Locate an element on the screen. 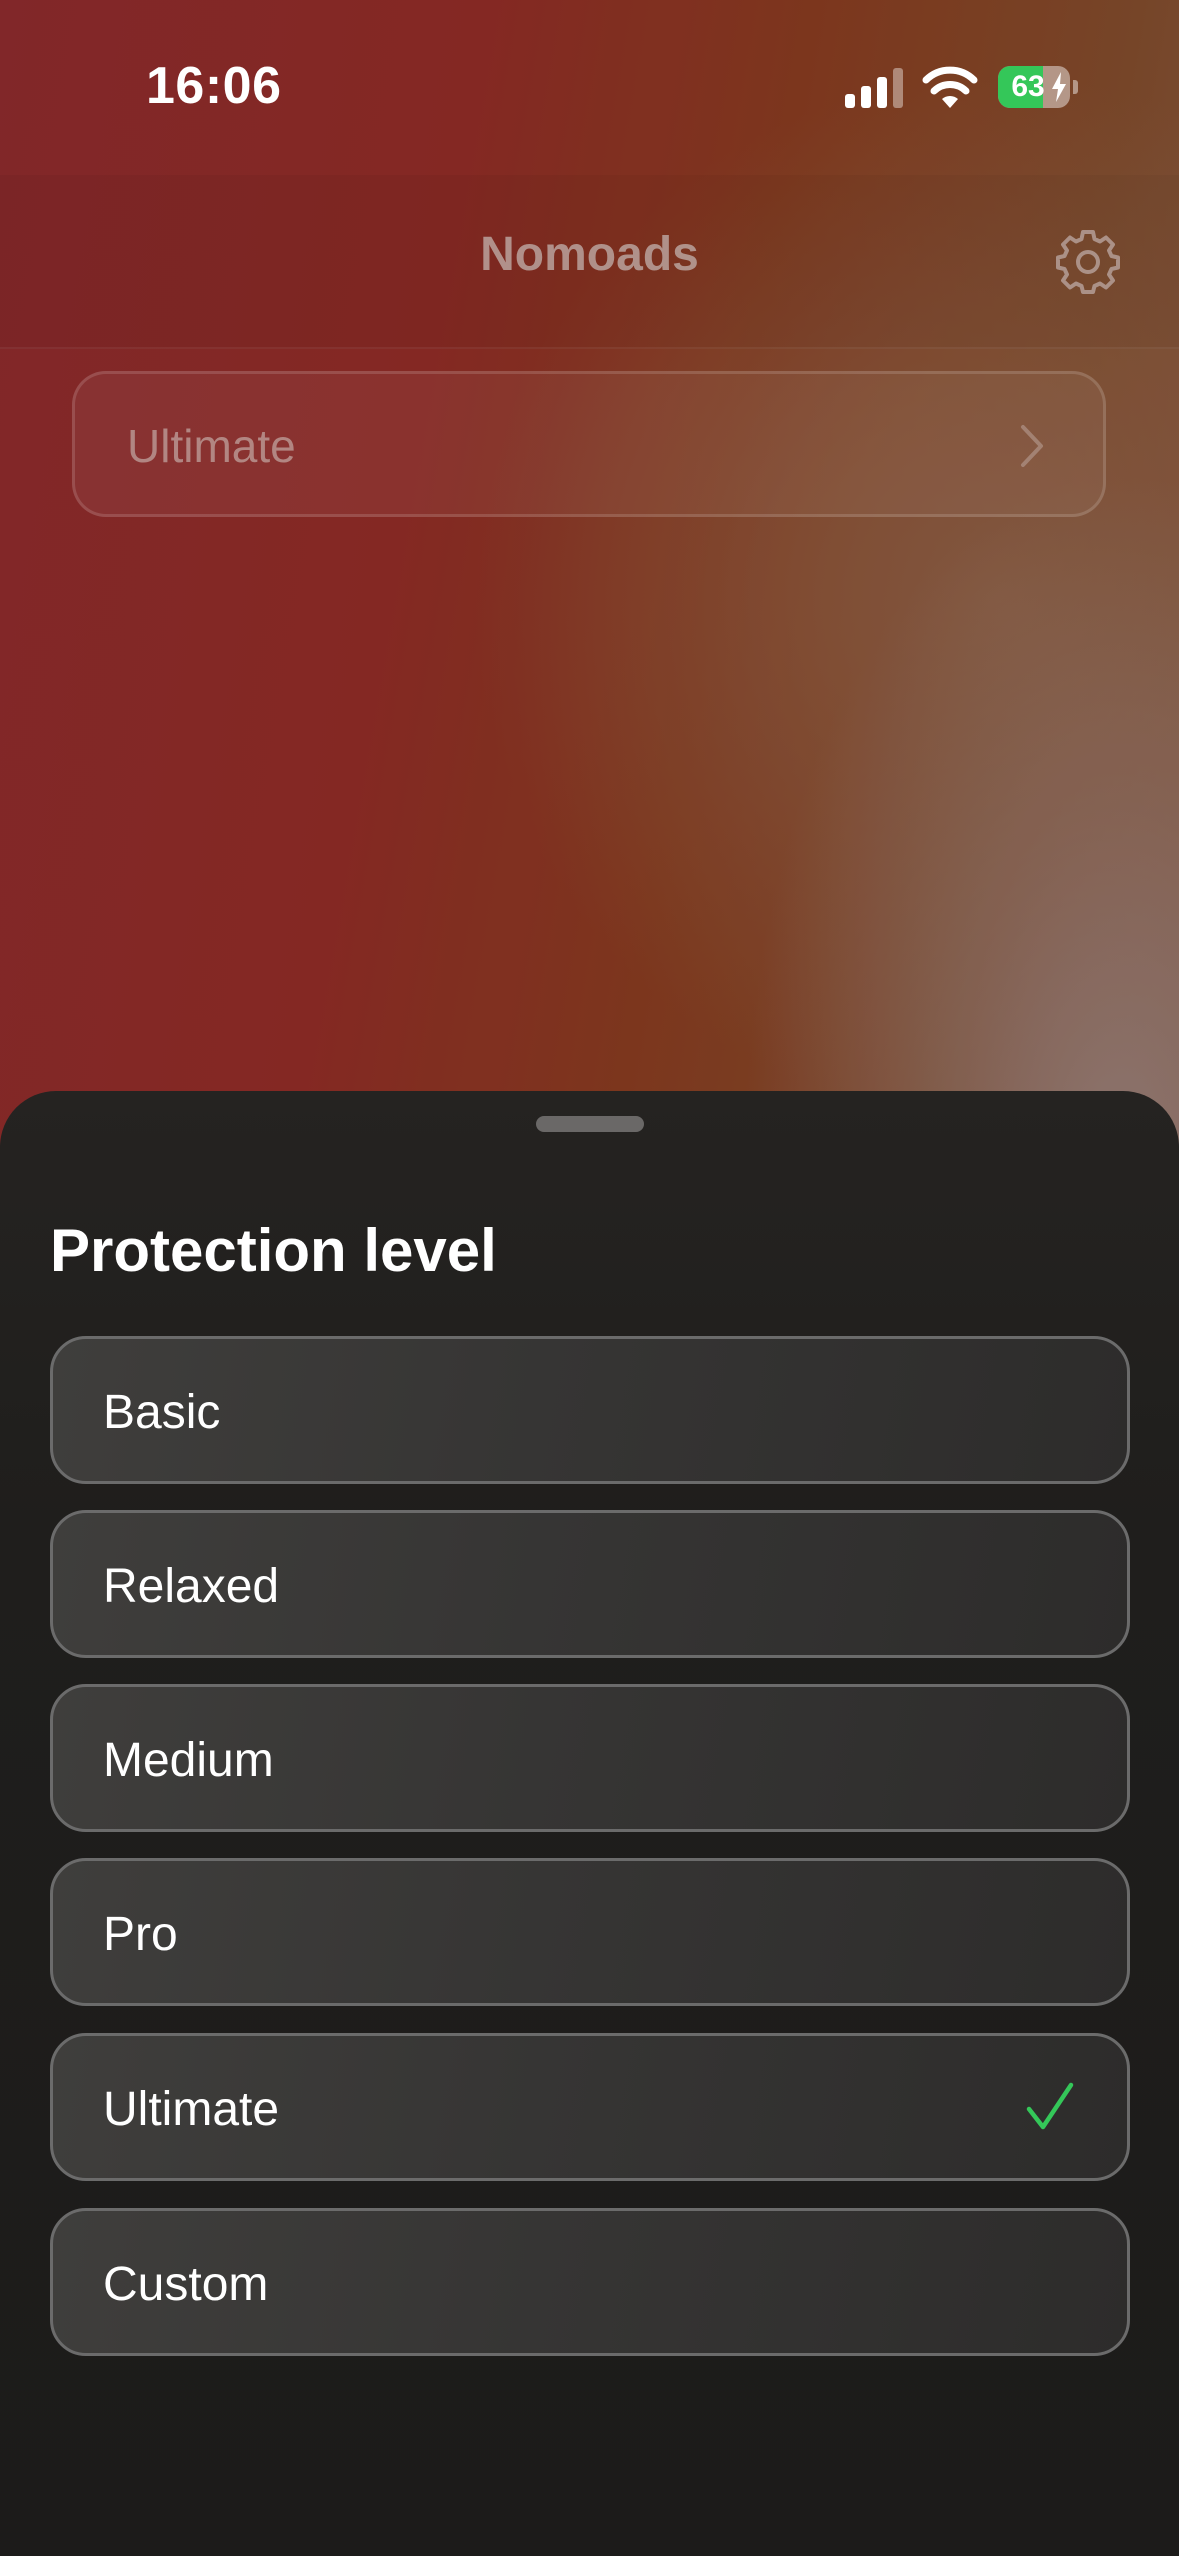  charging-bolt-icon is located at coordinates (1059, 87).